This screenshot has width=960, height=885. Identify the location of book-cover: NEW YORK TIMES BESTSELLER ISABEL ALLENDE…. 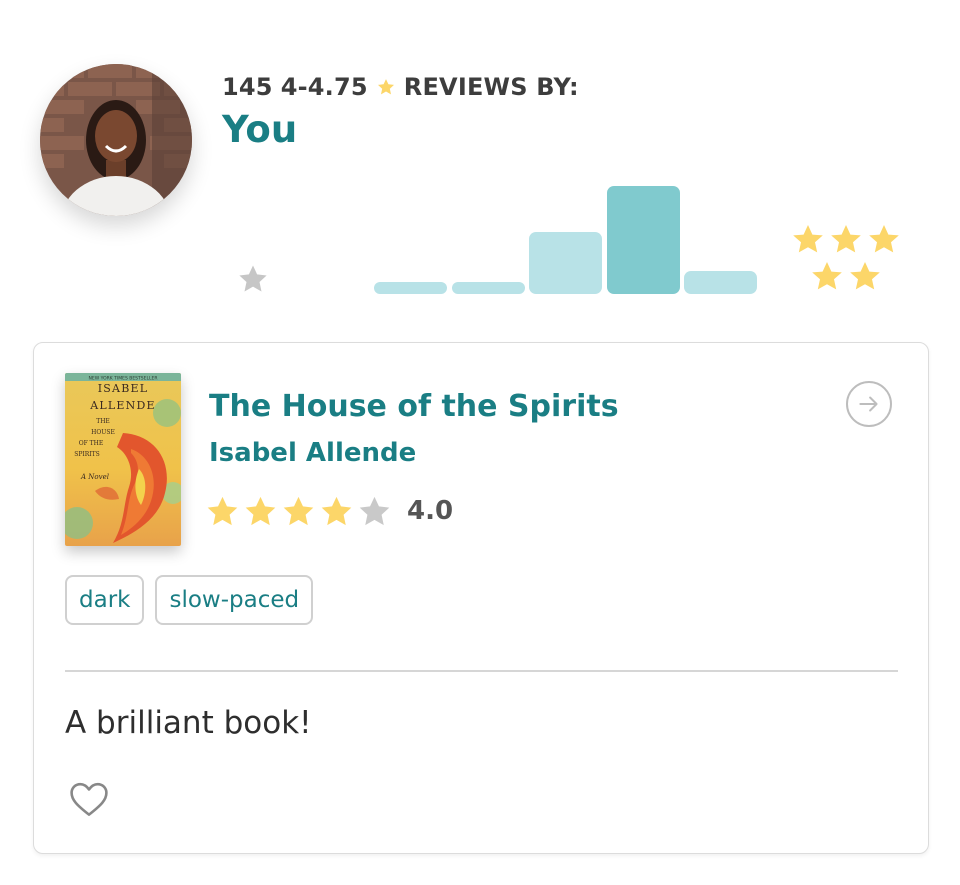
(123, 459).